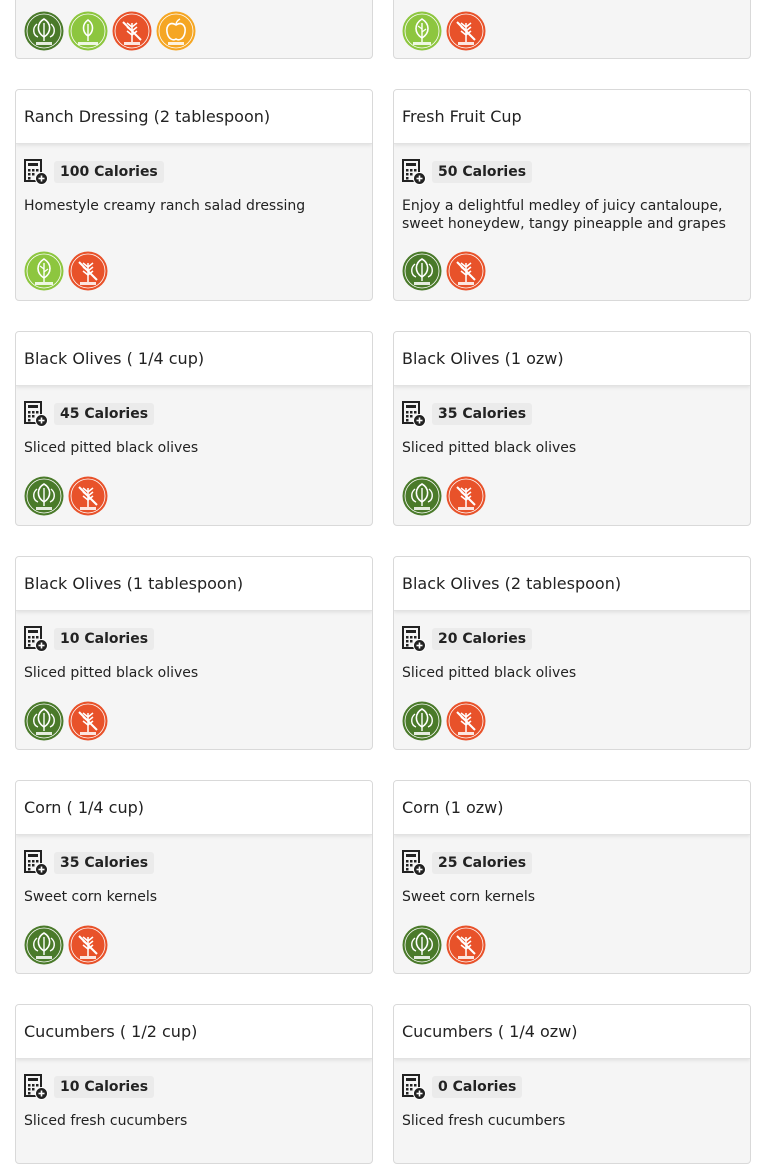  I want to click on calories-badge: 0 Calories, so click(477, 1087).